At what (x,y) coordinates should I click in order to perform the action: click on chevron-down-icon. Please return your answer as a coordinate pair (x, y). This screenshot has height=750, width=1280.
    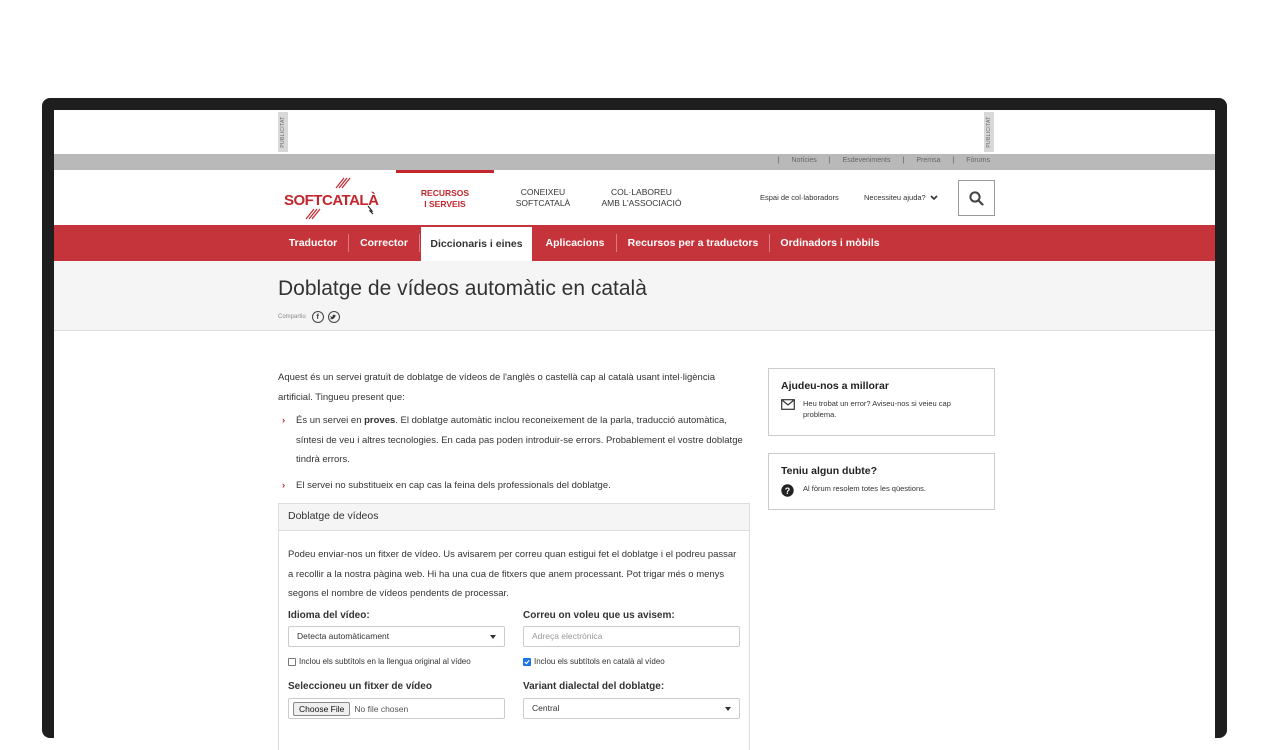
    Looking at the image, I should click on (934, 198).